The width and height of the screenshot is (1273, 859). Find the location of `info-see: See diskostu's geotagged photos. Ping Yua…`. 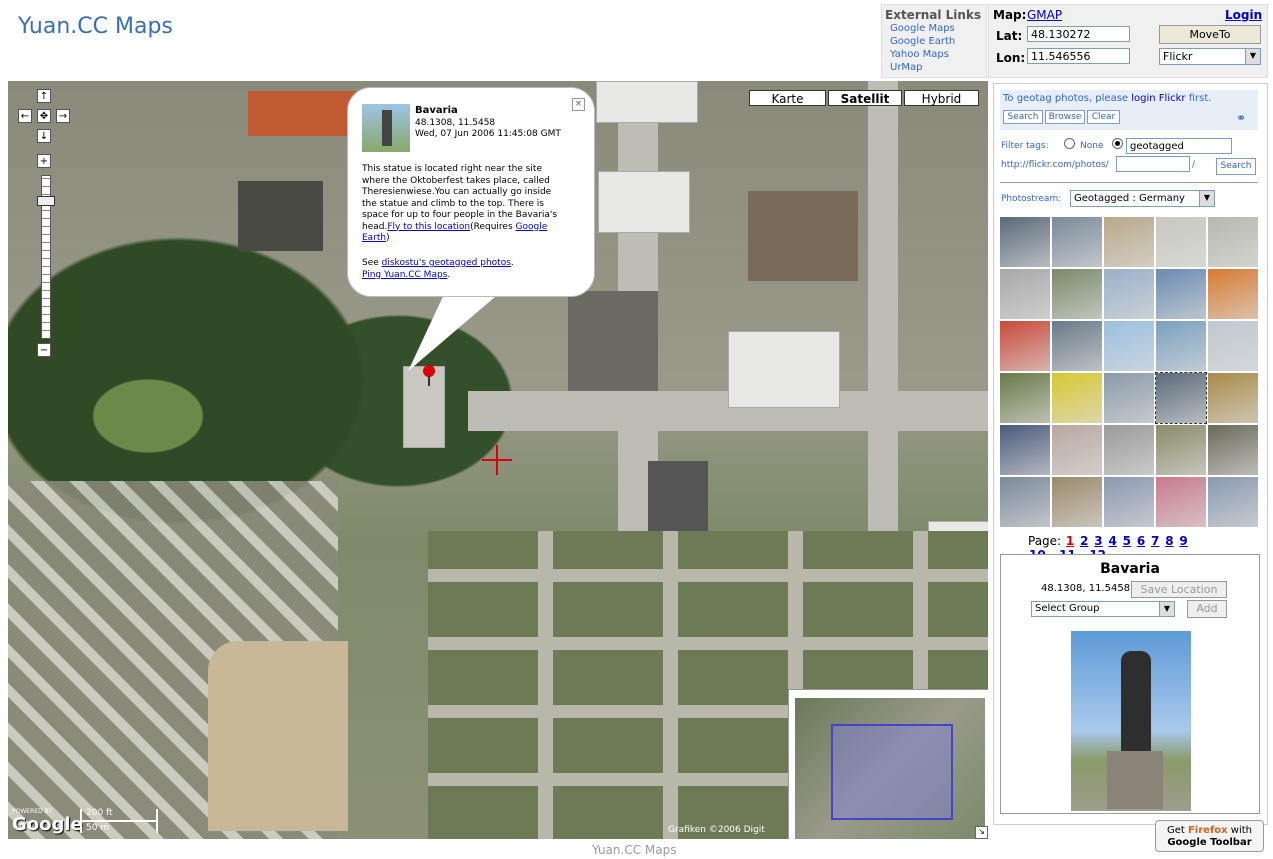

info-see: See diskostu's geotagged photos. Ping Yua… is located at coordinates (462, 269).